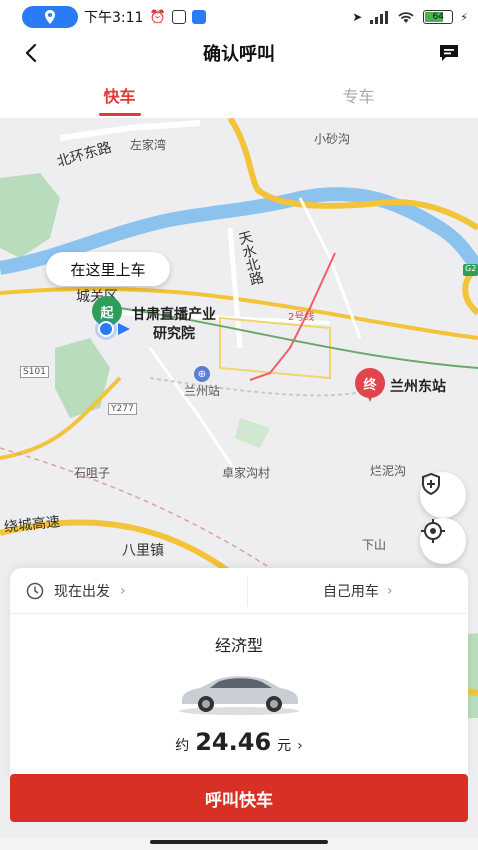 Image resolution: width=478 pixels, height=850 pixels. I want to click on car-image, so click(239, 691).